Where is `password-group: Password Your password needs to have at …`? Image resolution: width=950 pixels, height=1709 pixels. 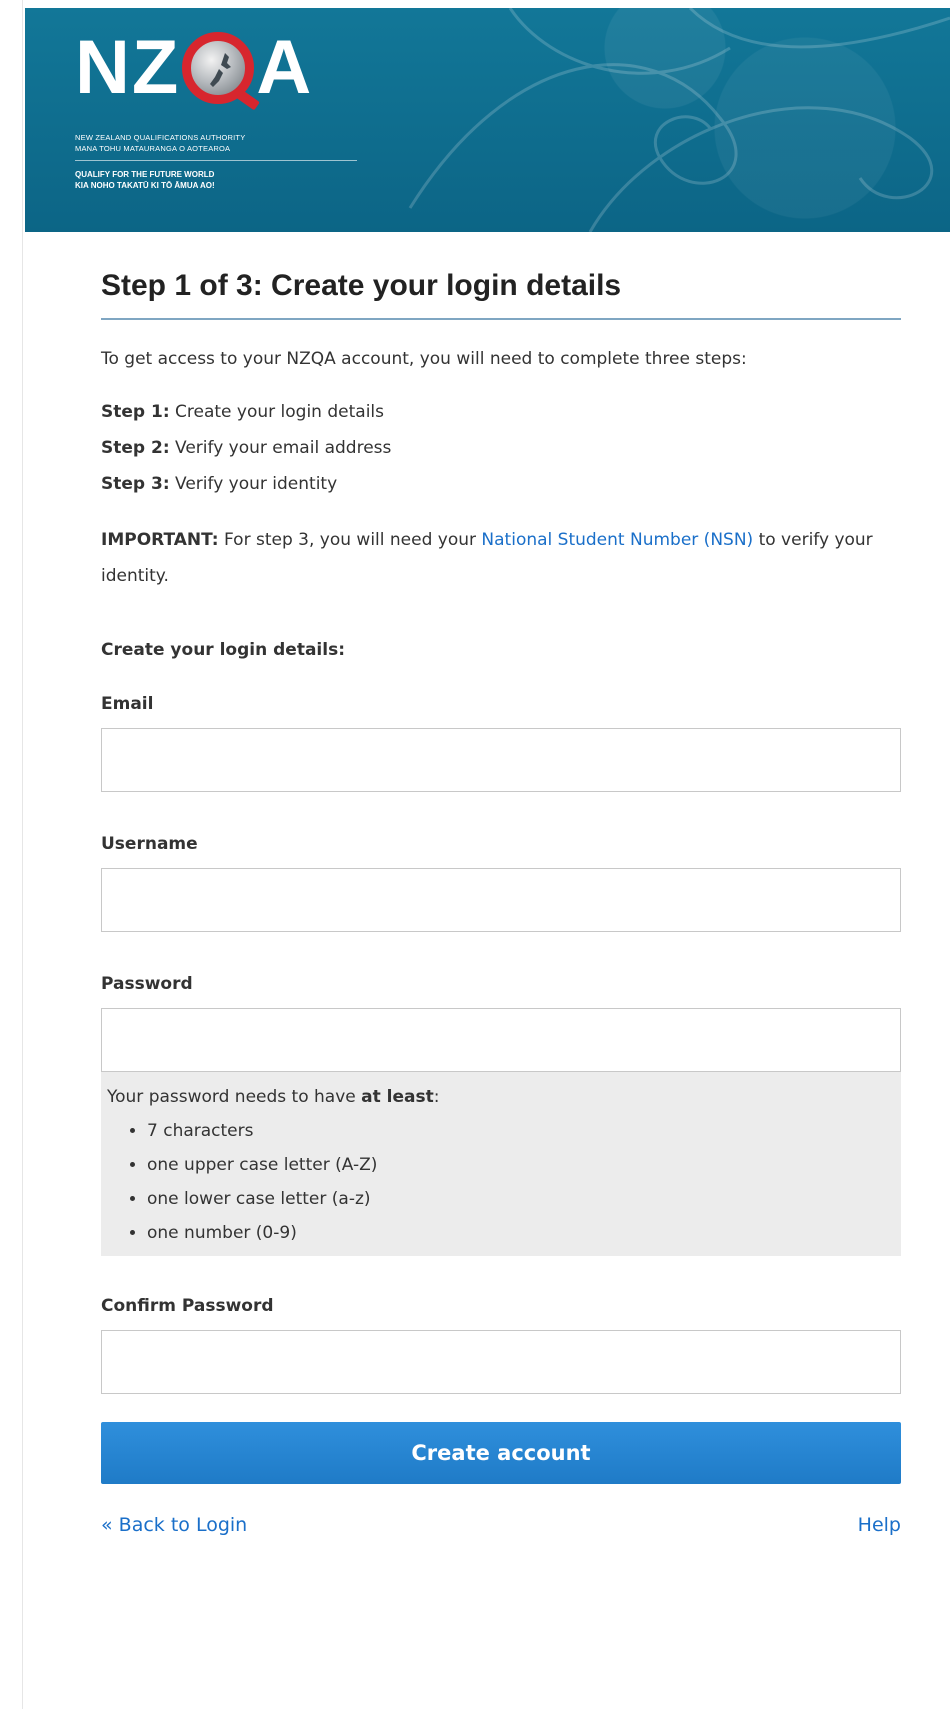 password-group: Password Your password needs to have at … is located at coordinates (501, 1114).